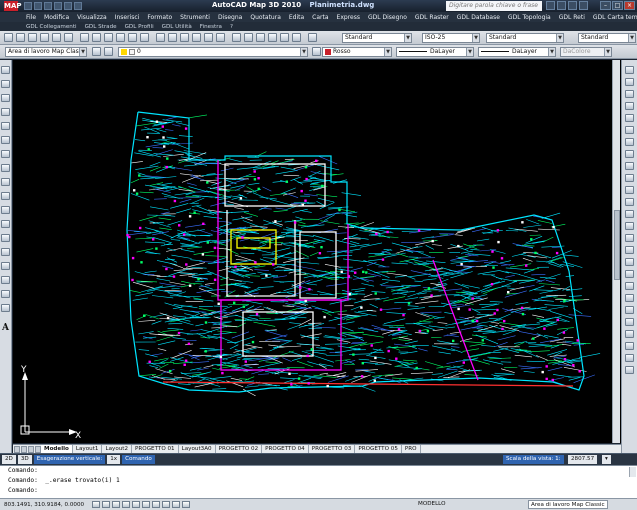  Describe the element at coordinates (572, 5) in the screenshot. I see `favorites-icon` at that location.